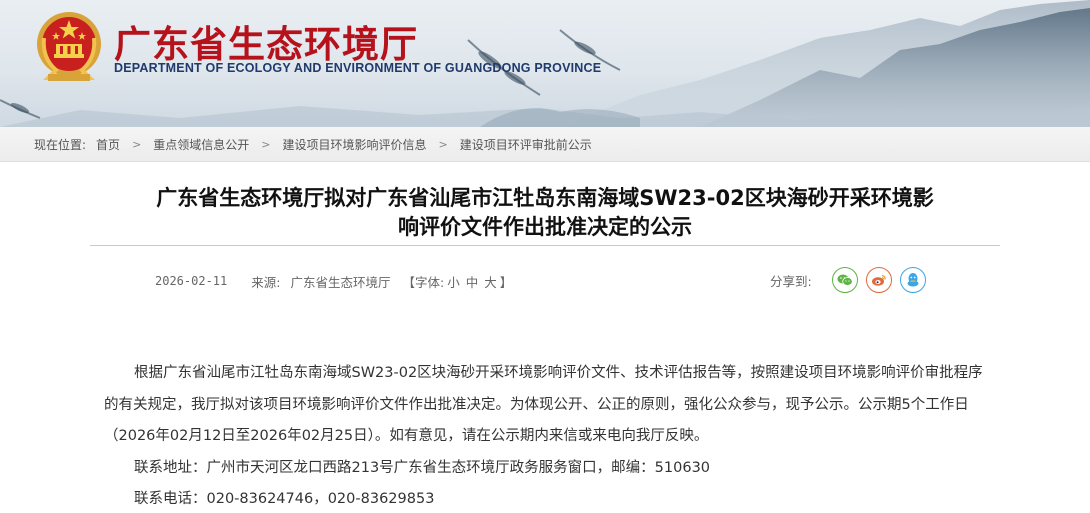 Image resolution: width=1090 pixels, height=513 pixels. What do you see at coordinates (453, 282) in the screenshot?
I see `font-size-small-button: 小` at bounding box center [453, 282].